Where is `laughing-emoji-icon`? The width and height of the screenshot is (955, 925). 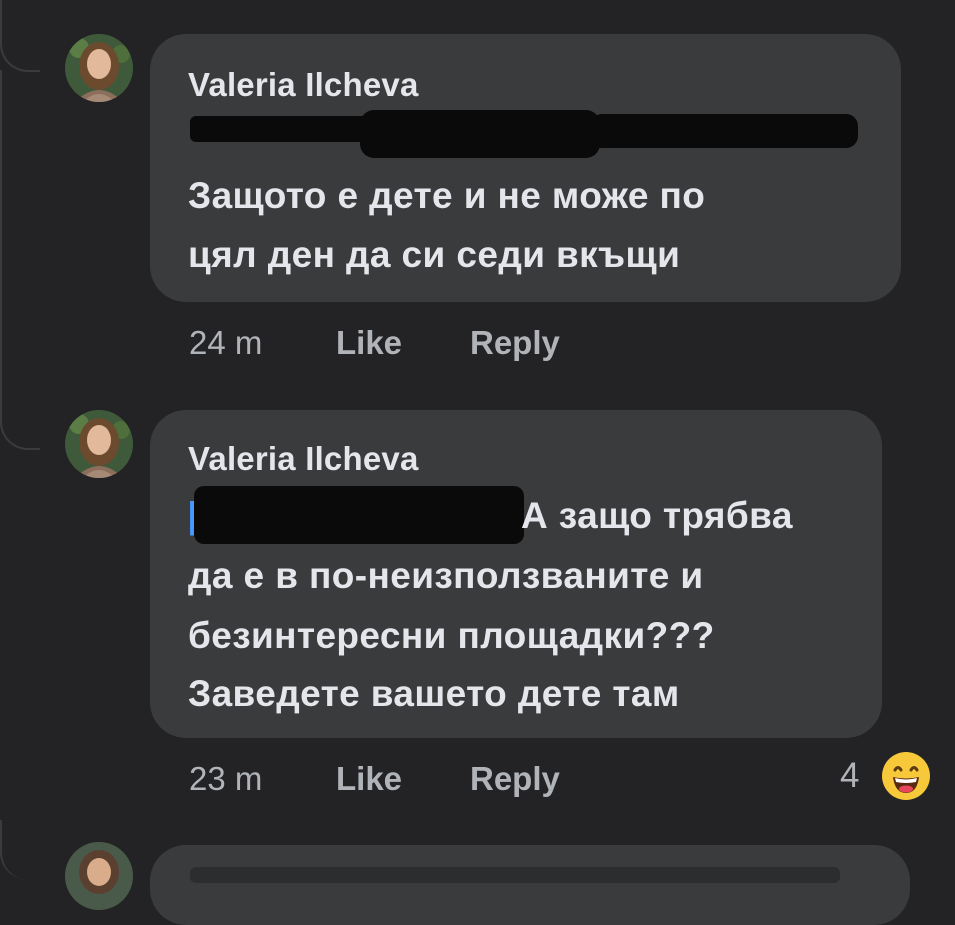
laughing-emoji-icon is located at coordinates (906, 776).